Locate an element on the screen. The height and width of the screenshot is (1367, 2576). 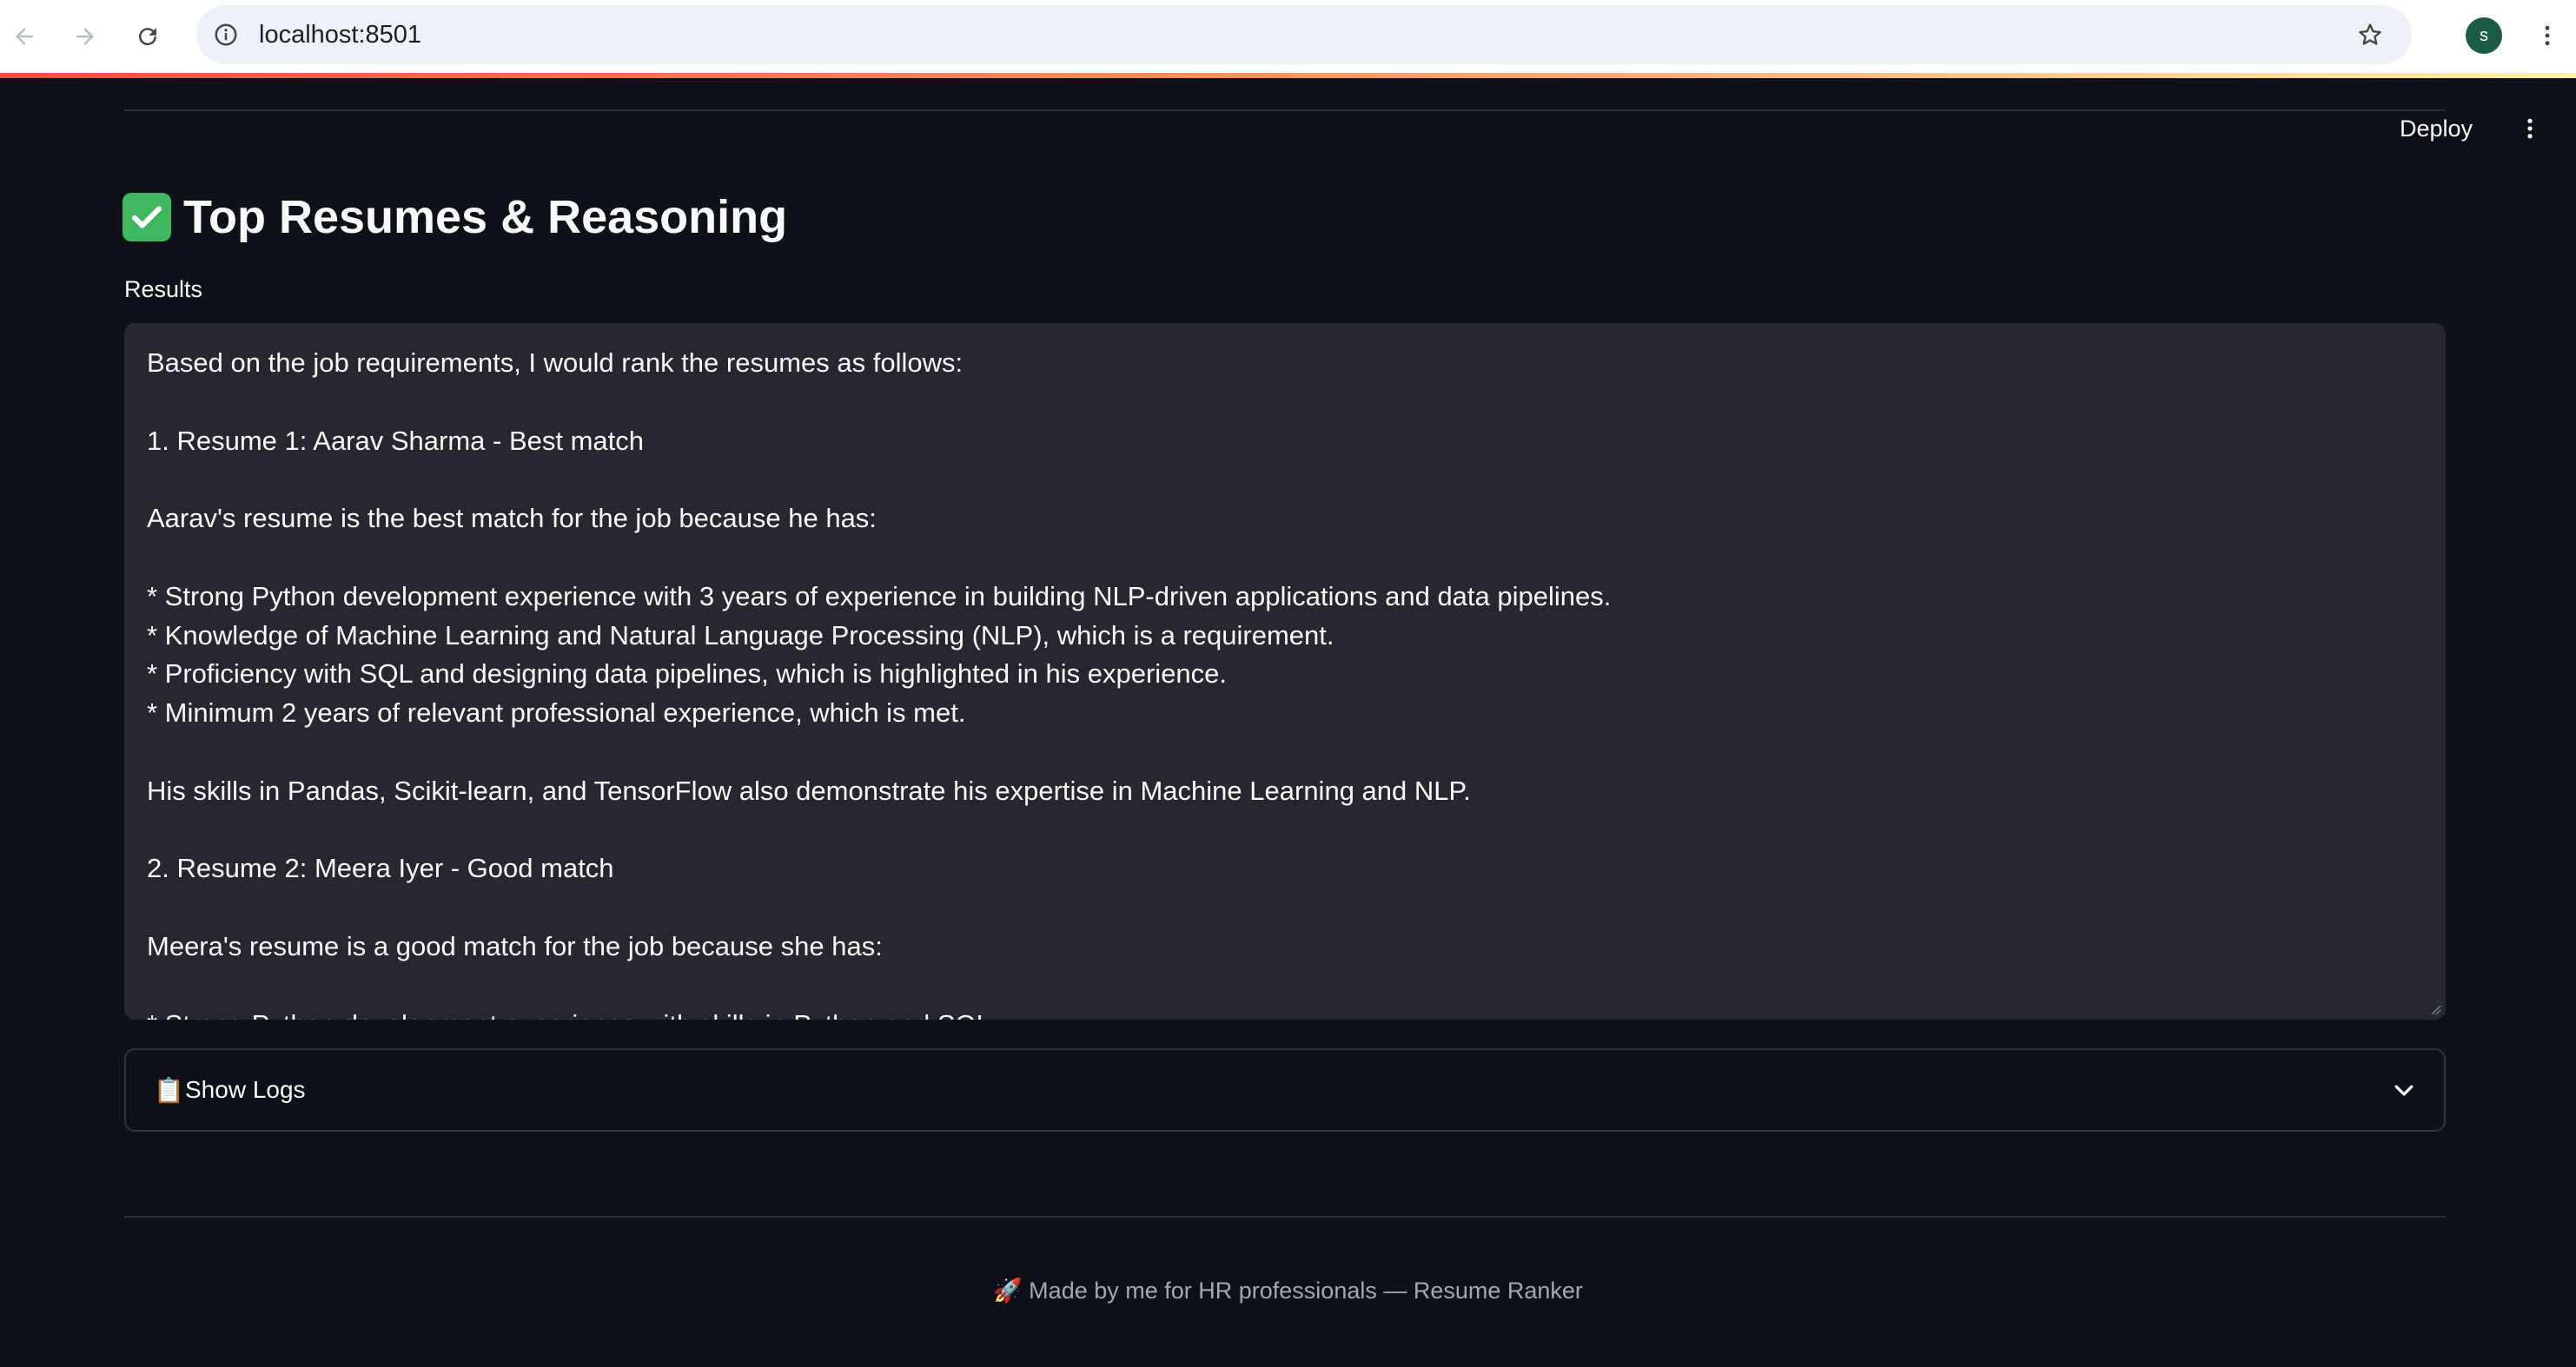
bookmark-star-icon is located at coordinates (2370, 34).